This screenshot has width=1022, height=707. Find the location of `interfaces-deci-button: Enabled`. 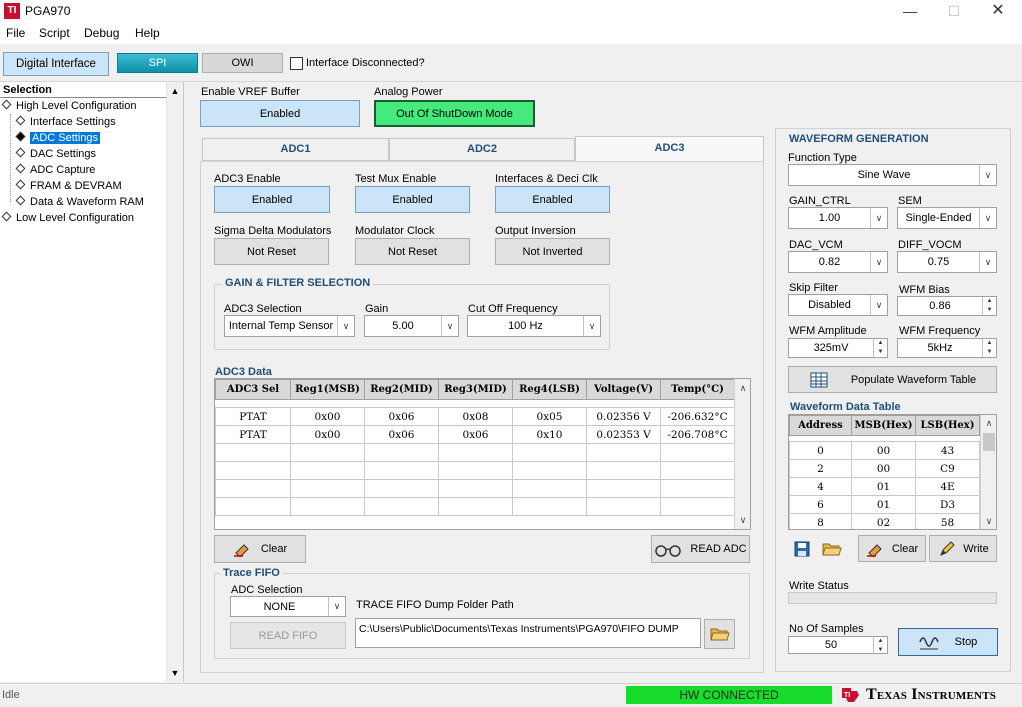

interfaces-deci-button: Enabled is located at coordinates (552, 199).